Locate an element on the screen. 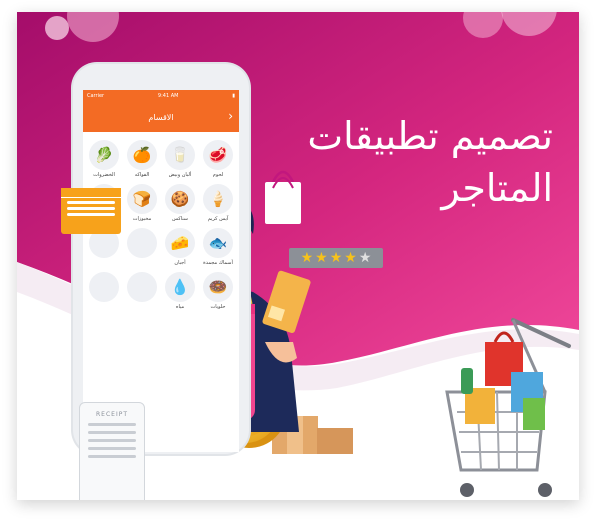  battery-icon: ▮ is located at coordinates (233, 96).